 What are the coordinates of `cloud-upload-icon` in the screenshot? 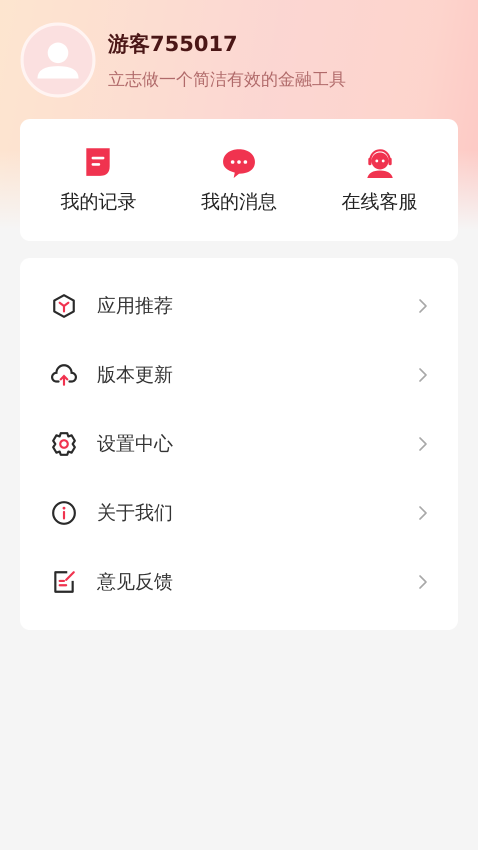 It's located at (64, 375).